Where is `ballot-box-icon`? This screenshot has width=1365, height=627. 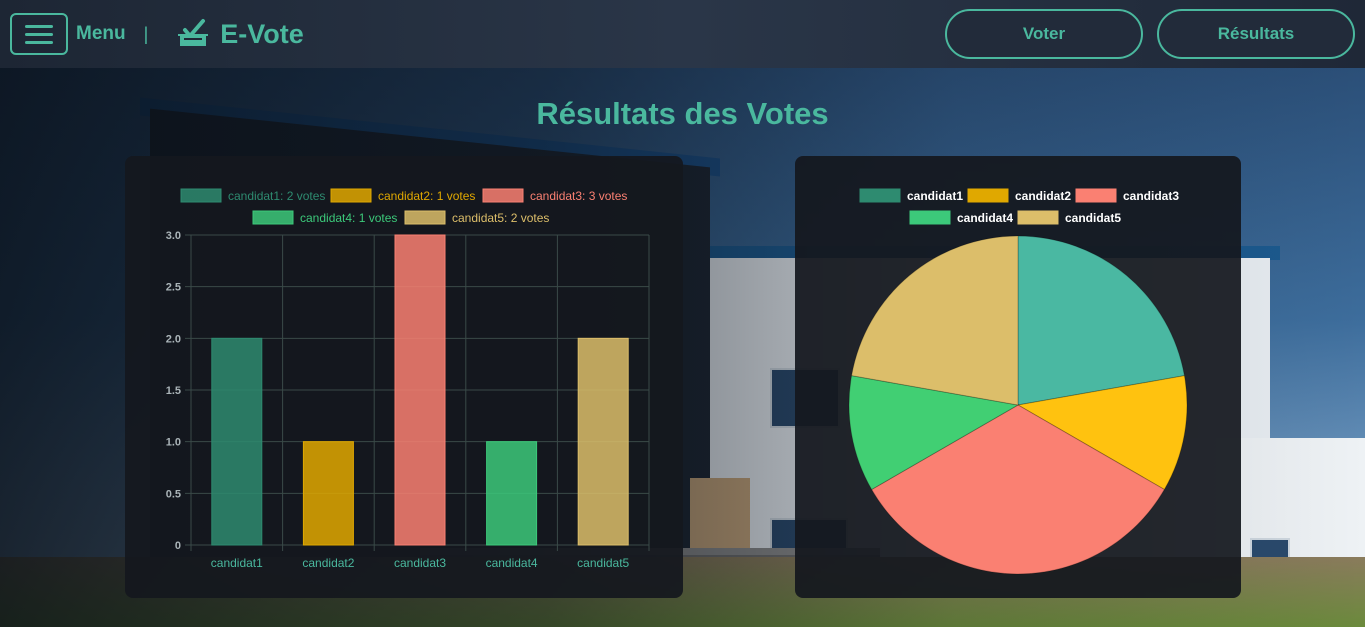
ballot-box-icon is located at coordinates (193, 34).